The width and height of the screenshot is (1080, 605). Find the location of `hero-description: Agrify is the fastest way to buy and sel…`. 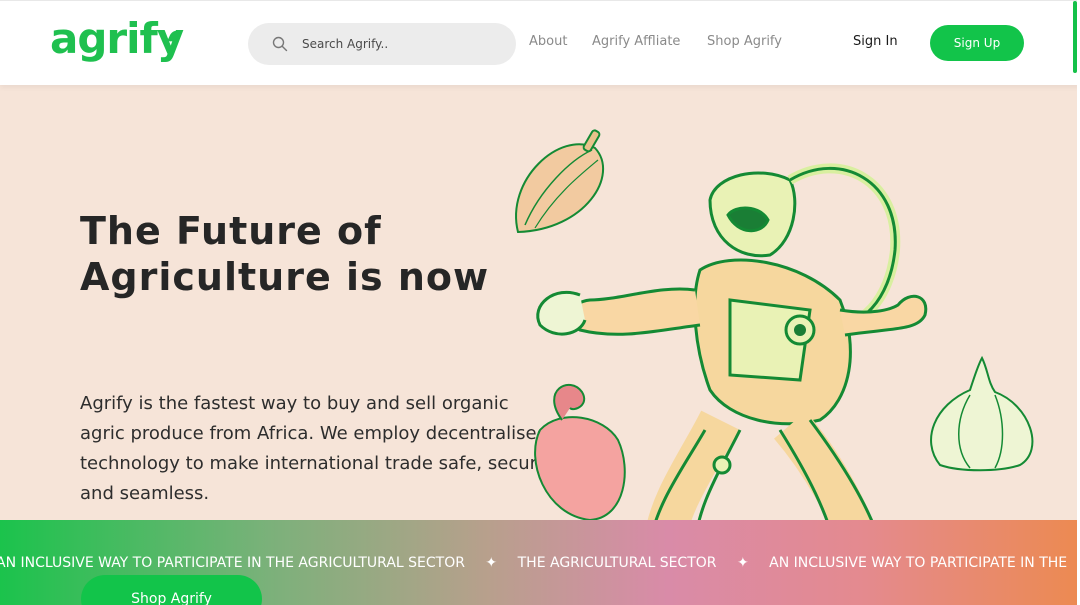

hero-description: Agrify is the fastest way to buy and sel… is located at coordinates (314, 448).